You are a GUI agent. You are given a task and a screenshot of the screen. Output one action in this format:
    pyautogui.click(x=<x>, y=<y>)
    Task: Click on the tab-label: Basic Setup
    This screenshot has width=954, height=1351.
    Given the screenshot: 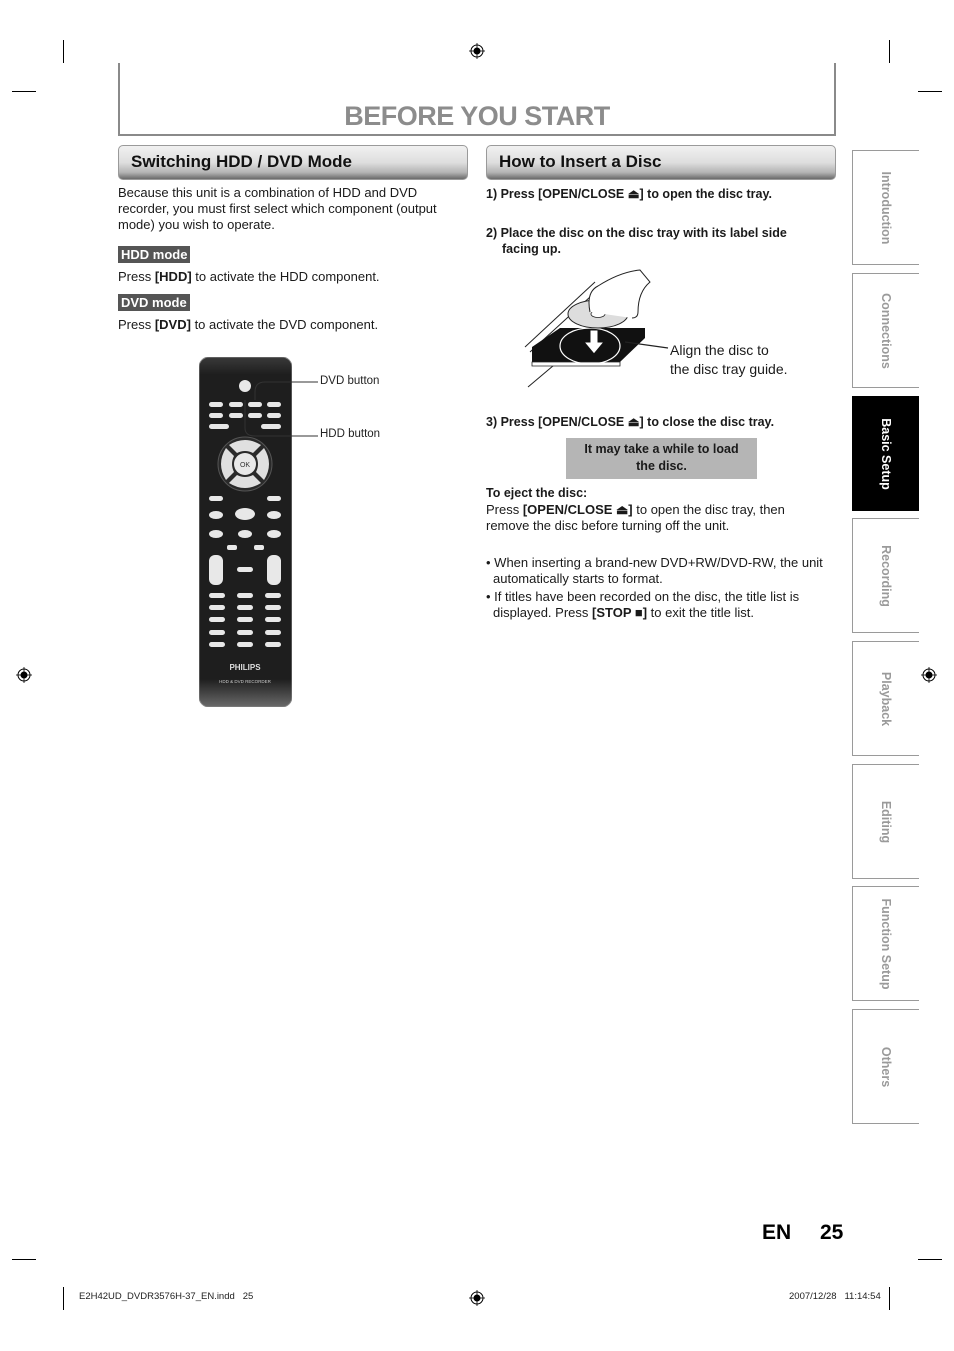 What is the action you would take?
    pyautogui.click(x=886, y=453)
    